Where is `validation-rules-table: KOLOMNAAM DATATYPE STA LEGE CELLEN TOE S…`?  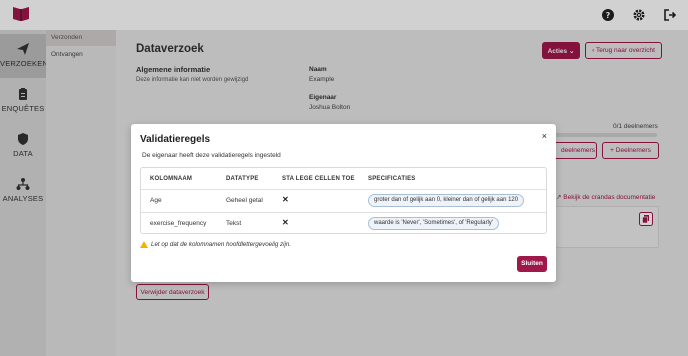
validation-rules-table: KOLOMNAAM DATATYPE STA LEGE CELLEN TOE S… is located at coordinates (343, 200).